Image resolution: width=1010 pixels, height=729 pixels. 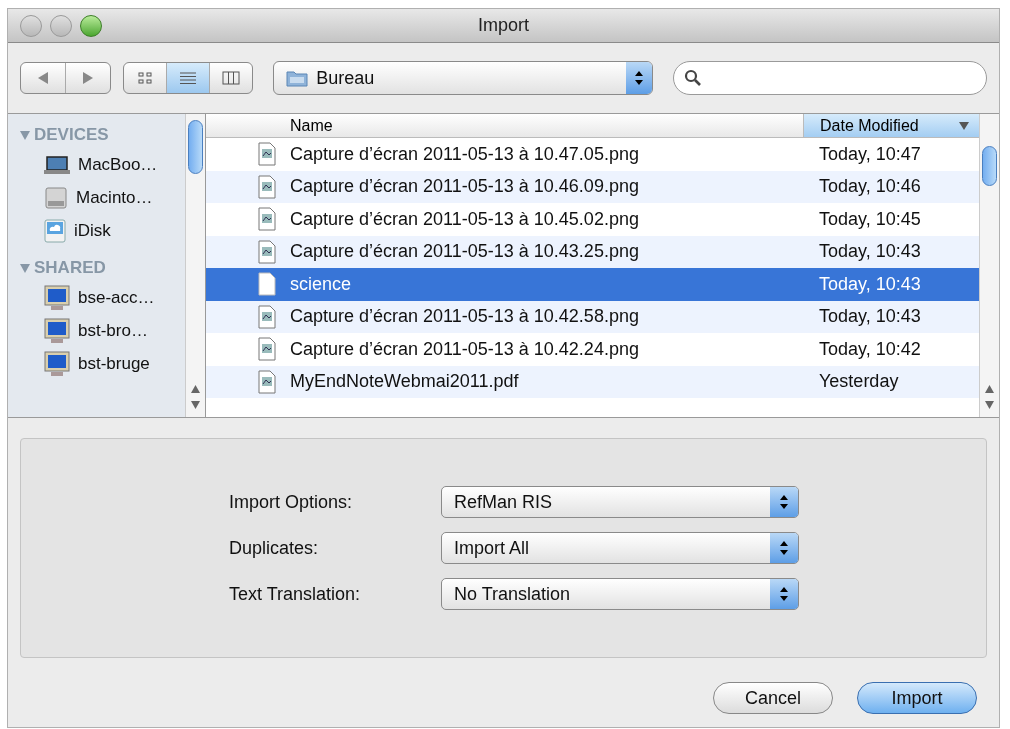 I want to click on location-popup: Bureau, so click(x=463, y=78).